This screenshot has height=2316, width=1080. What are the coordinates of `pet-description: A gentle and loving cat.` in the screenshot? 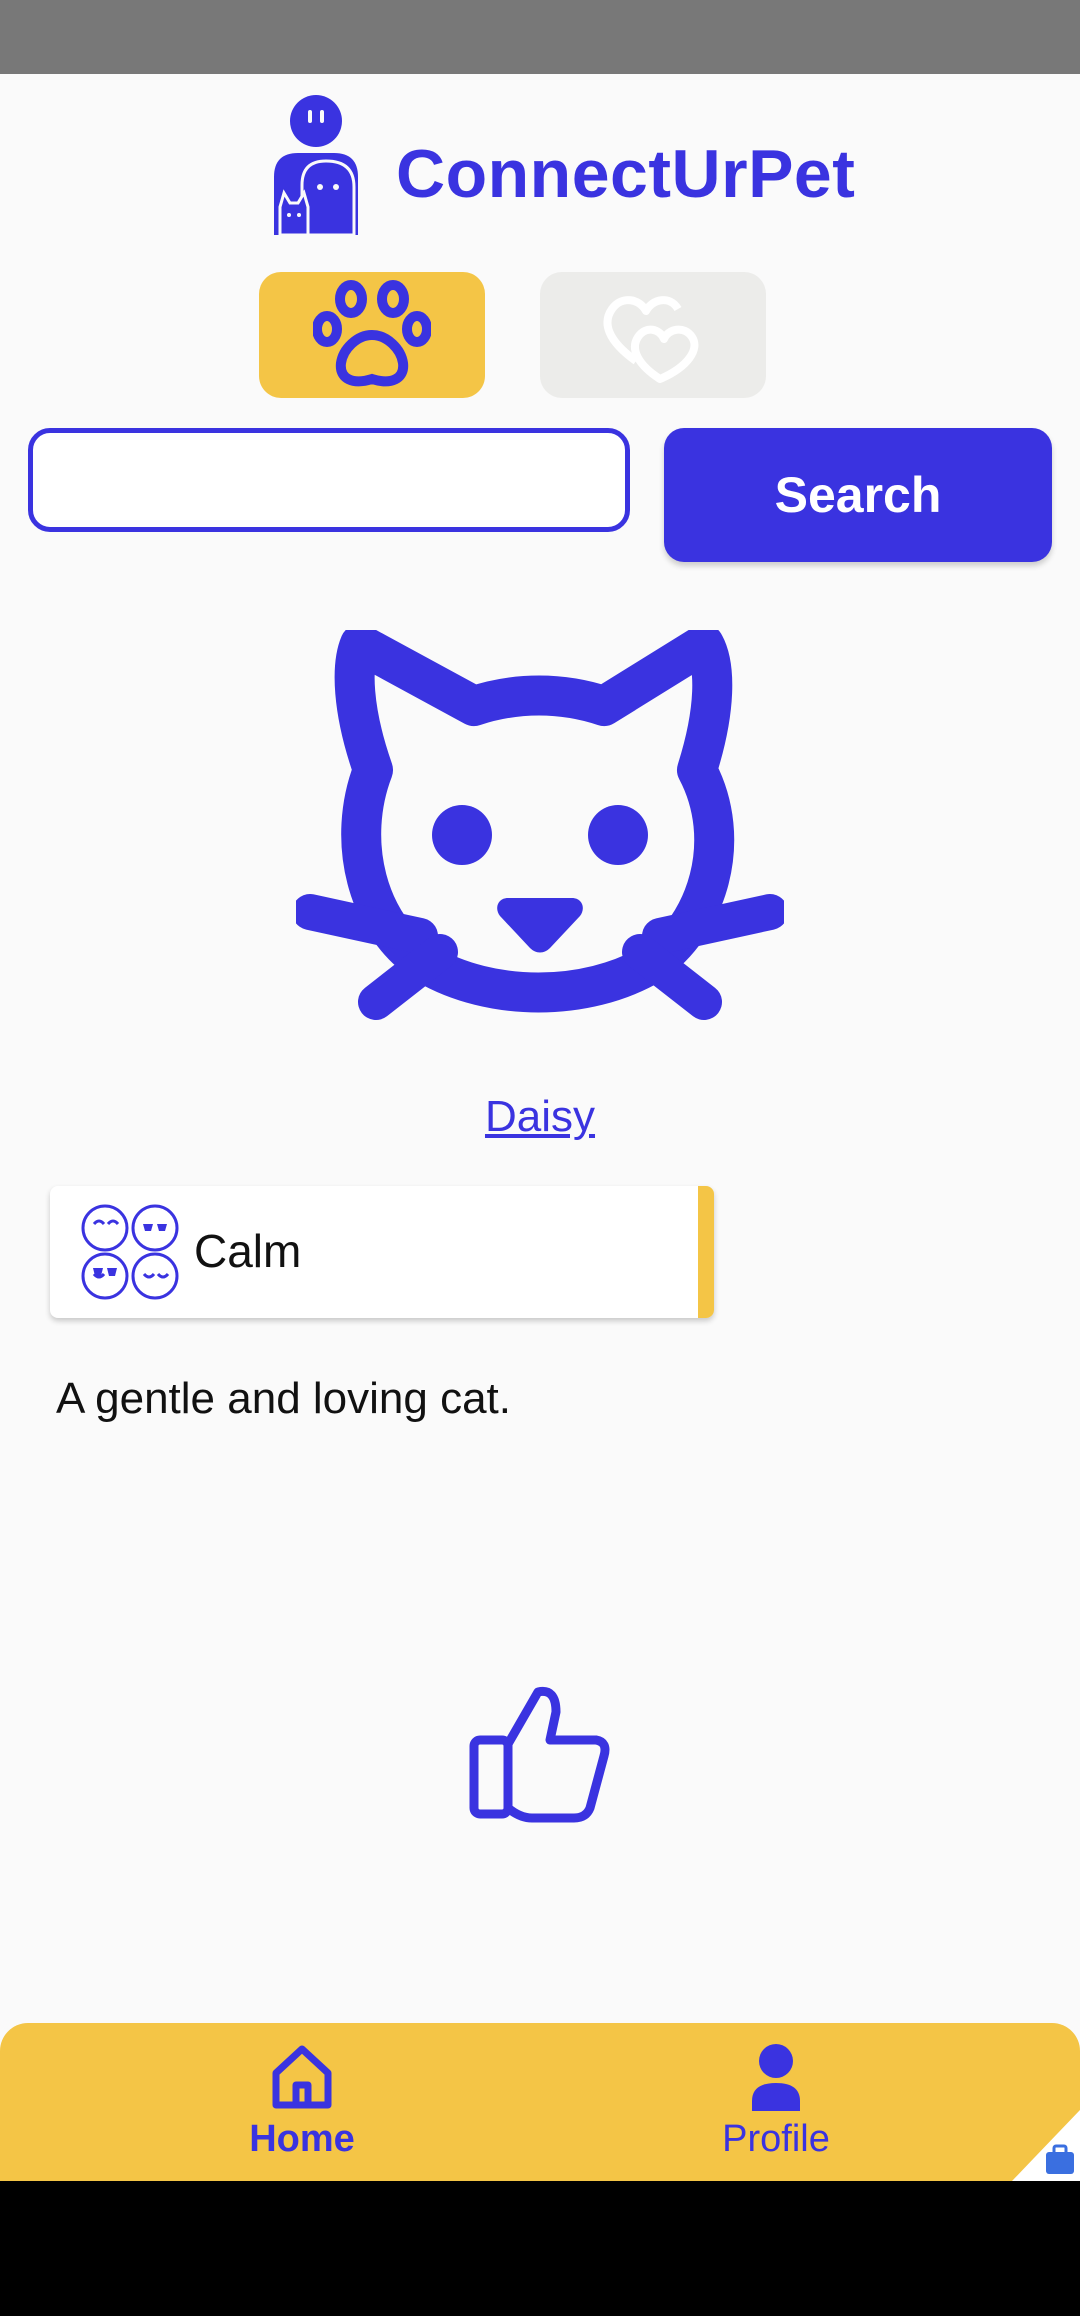 It's located at (283, 1398).